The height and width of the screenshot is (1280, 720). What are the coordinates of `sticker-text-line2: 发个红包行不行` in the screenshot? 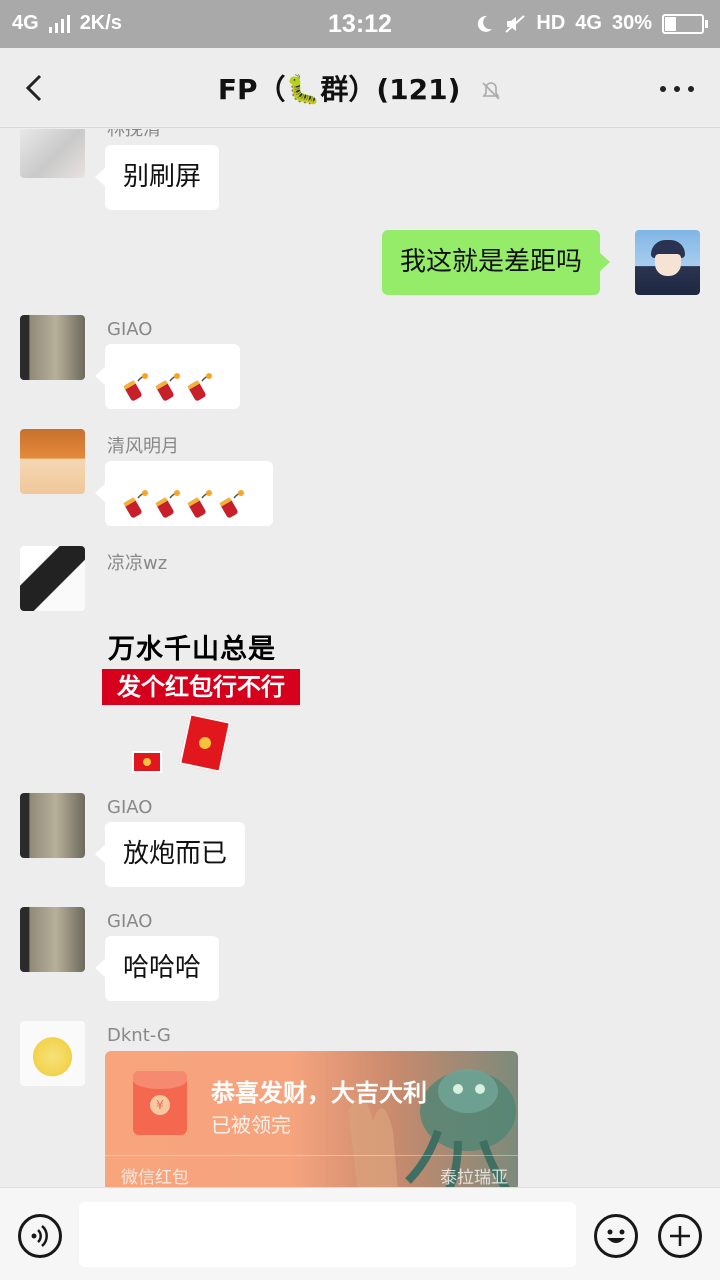 It's located at (201, 687).